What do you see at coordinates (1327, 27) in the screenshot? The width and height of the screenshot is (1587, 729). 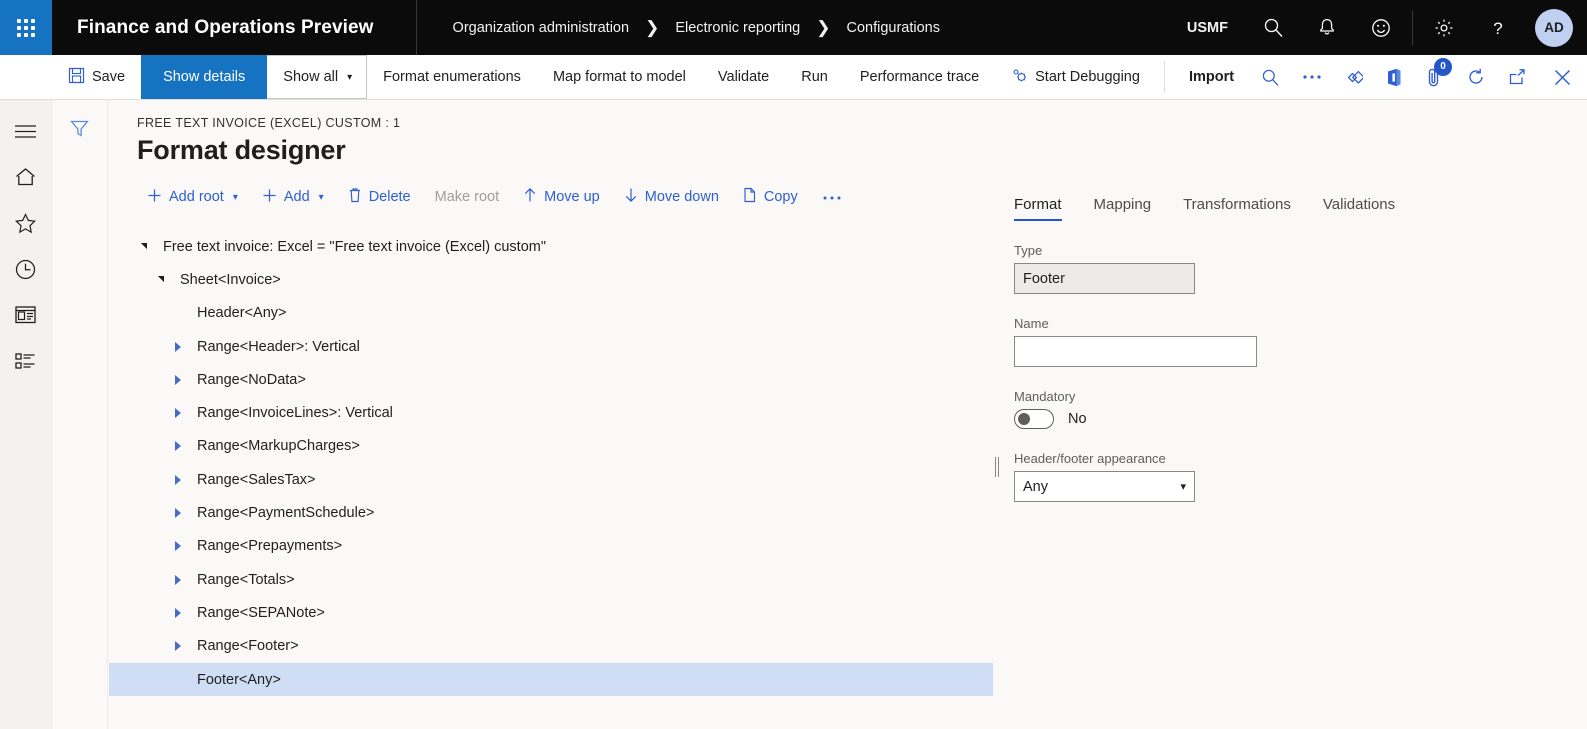 I see `bell-icon` at bounding box center [1327, 27].